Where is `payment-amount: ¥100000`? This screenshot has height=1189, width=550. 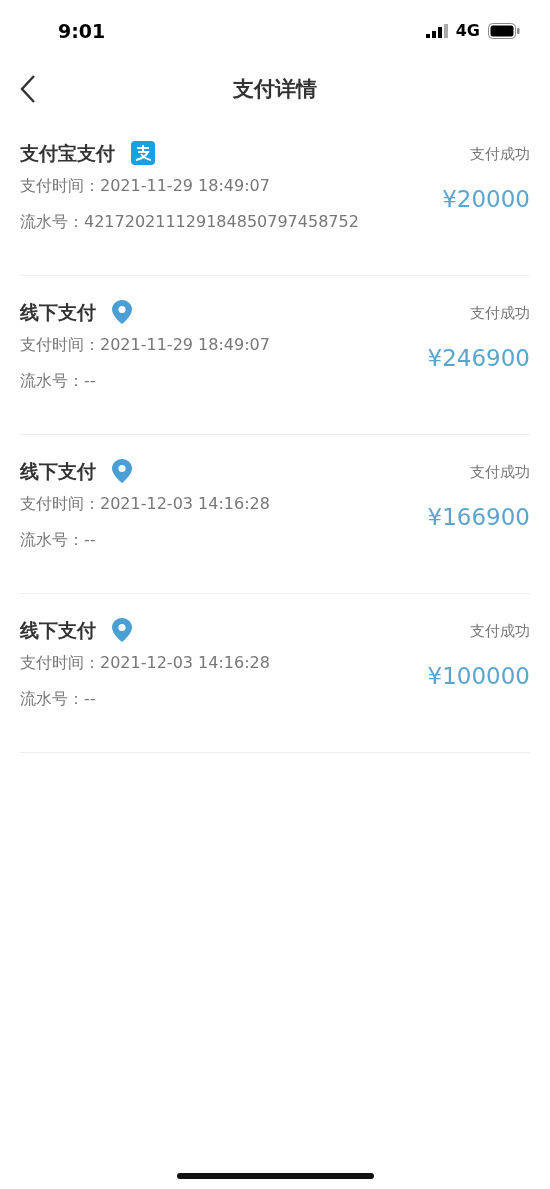
payment-amount: ¥100000 is located at coordinates (478, 676).